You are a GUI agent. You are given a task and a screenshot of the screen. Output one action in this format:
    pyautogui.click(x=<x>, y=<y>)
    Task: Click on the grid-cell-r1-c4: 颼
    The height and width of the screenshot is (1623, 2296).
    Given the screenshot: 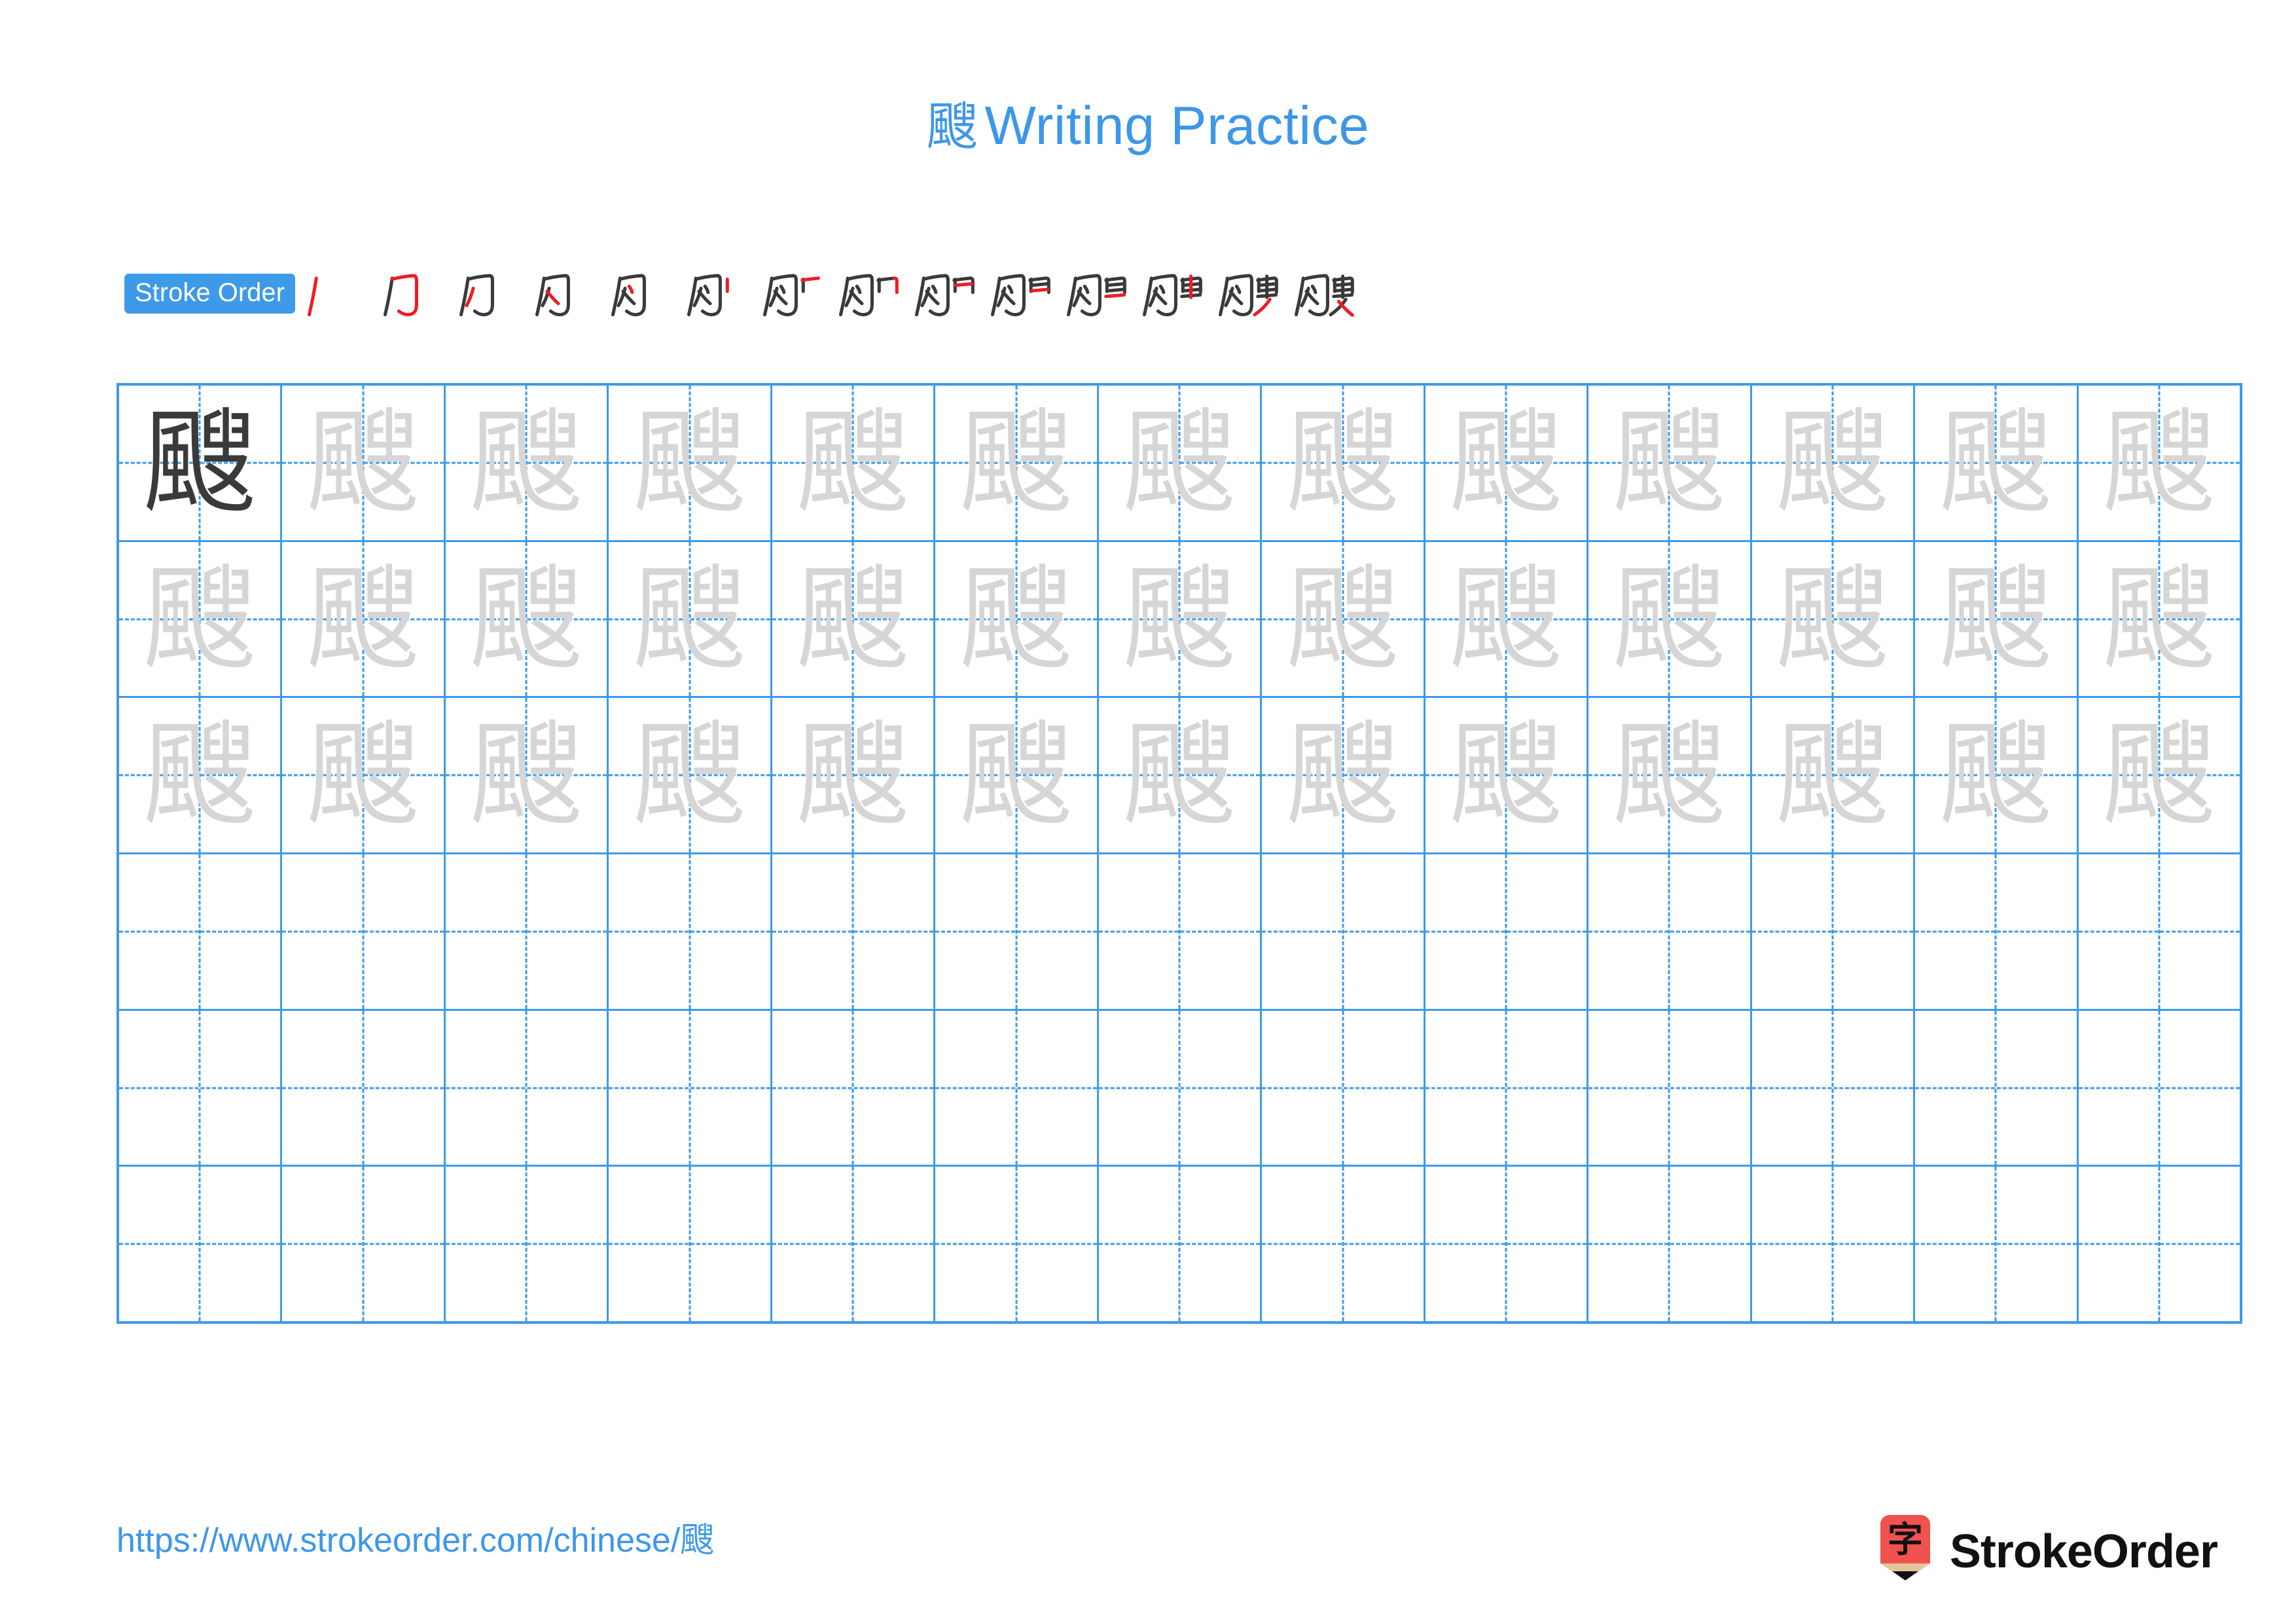 What is the action you would take?
    pyautogui.click(x=690, y=463)
    